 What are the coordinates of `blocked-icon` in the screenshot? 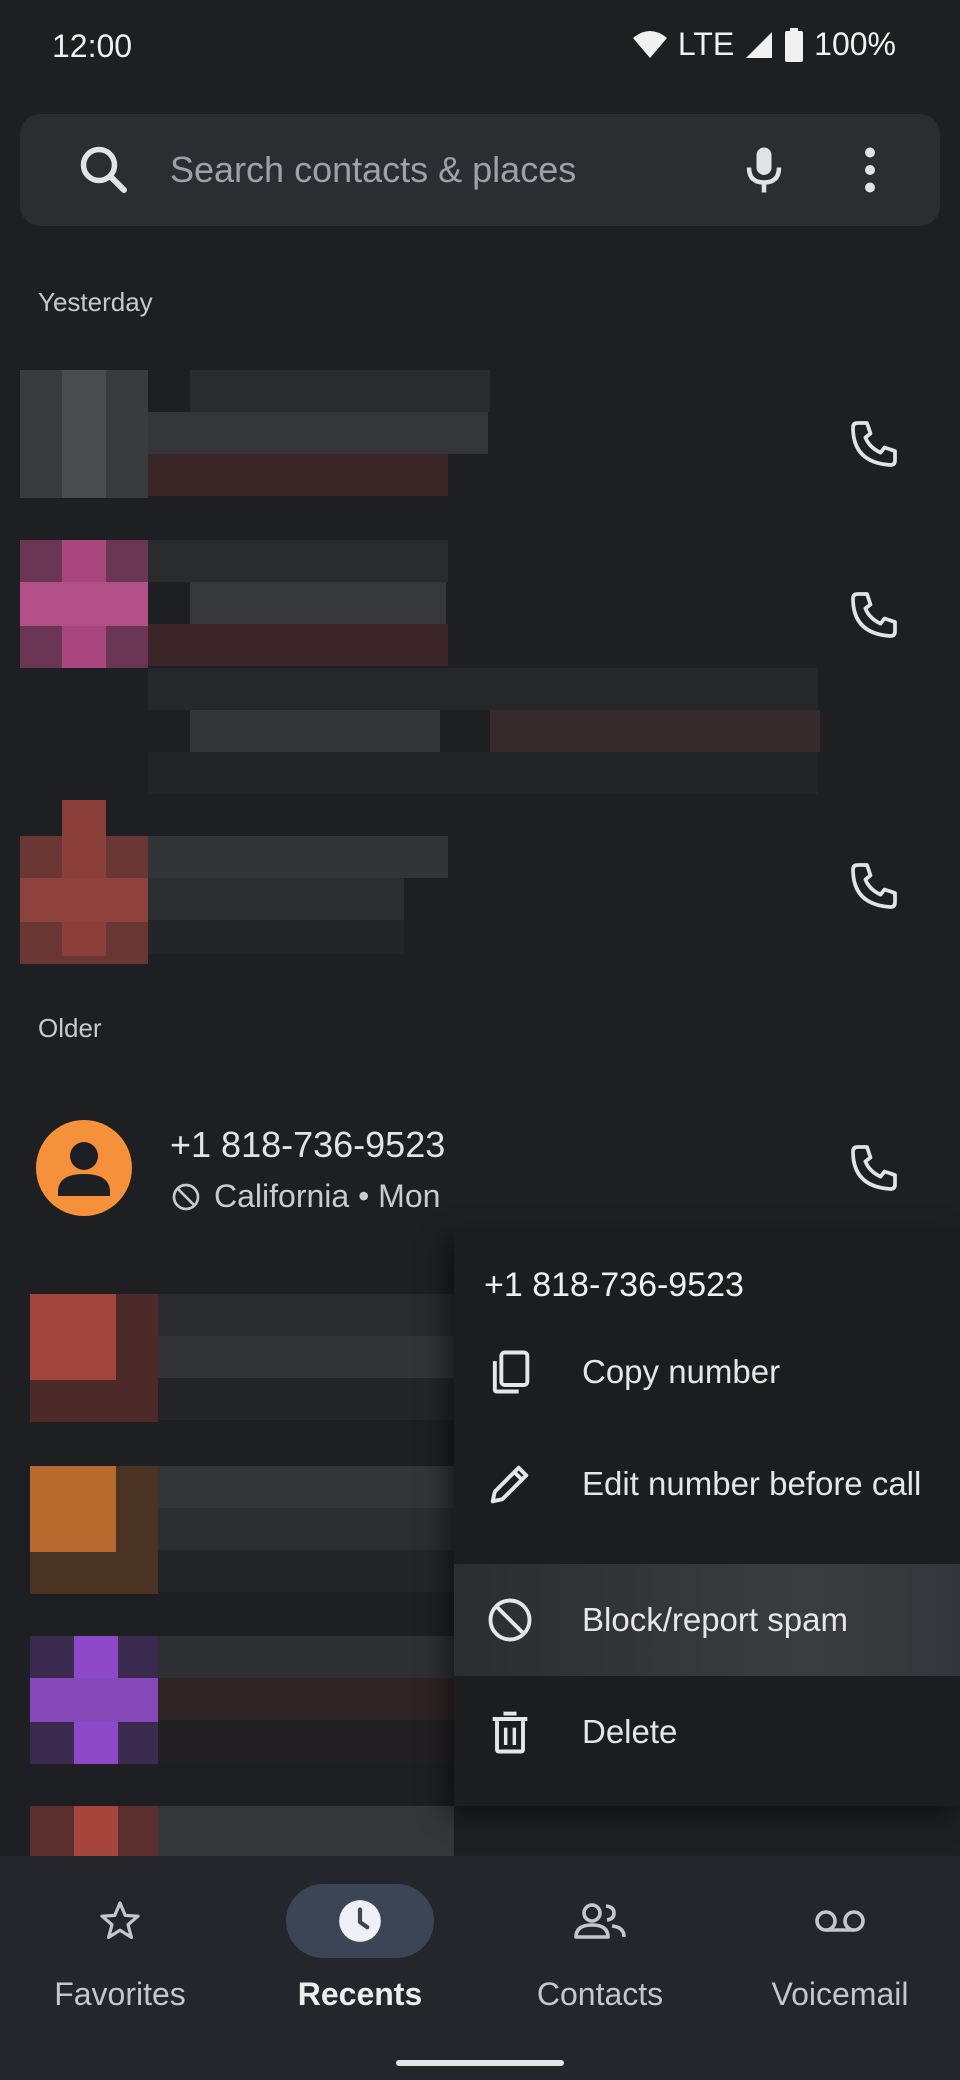 It's located at (186, 1196).